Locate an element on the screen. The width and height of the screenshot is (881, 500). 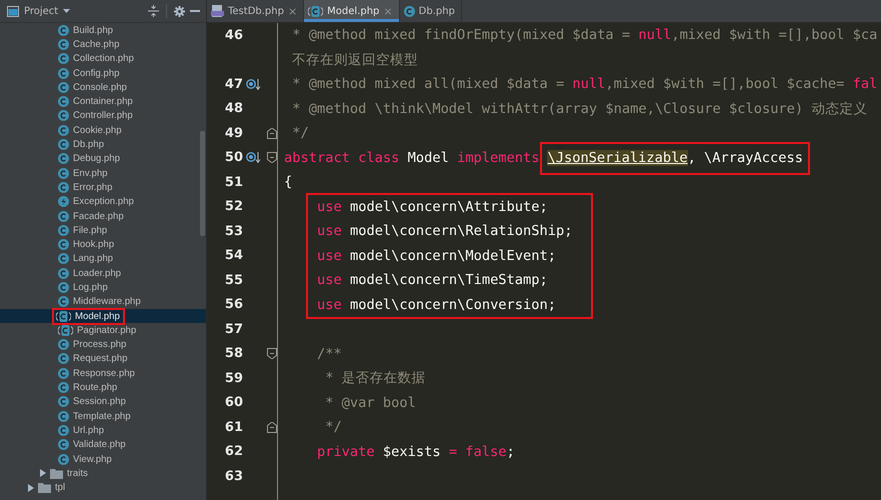
line-number: 52 is located at coordinates (233, 206).